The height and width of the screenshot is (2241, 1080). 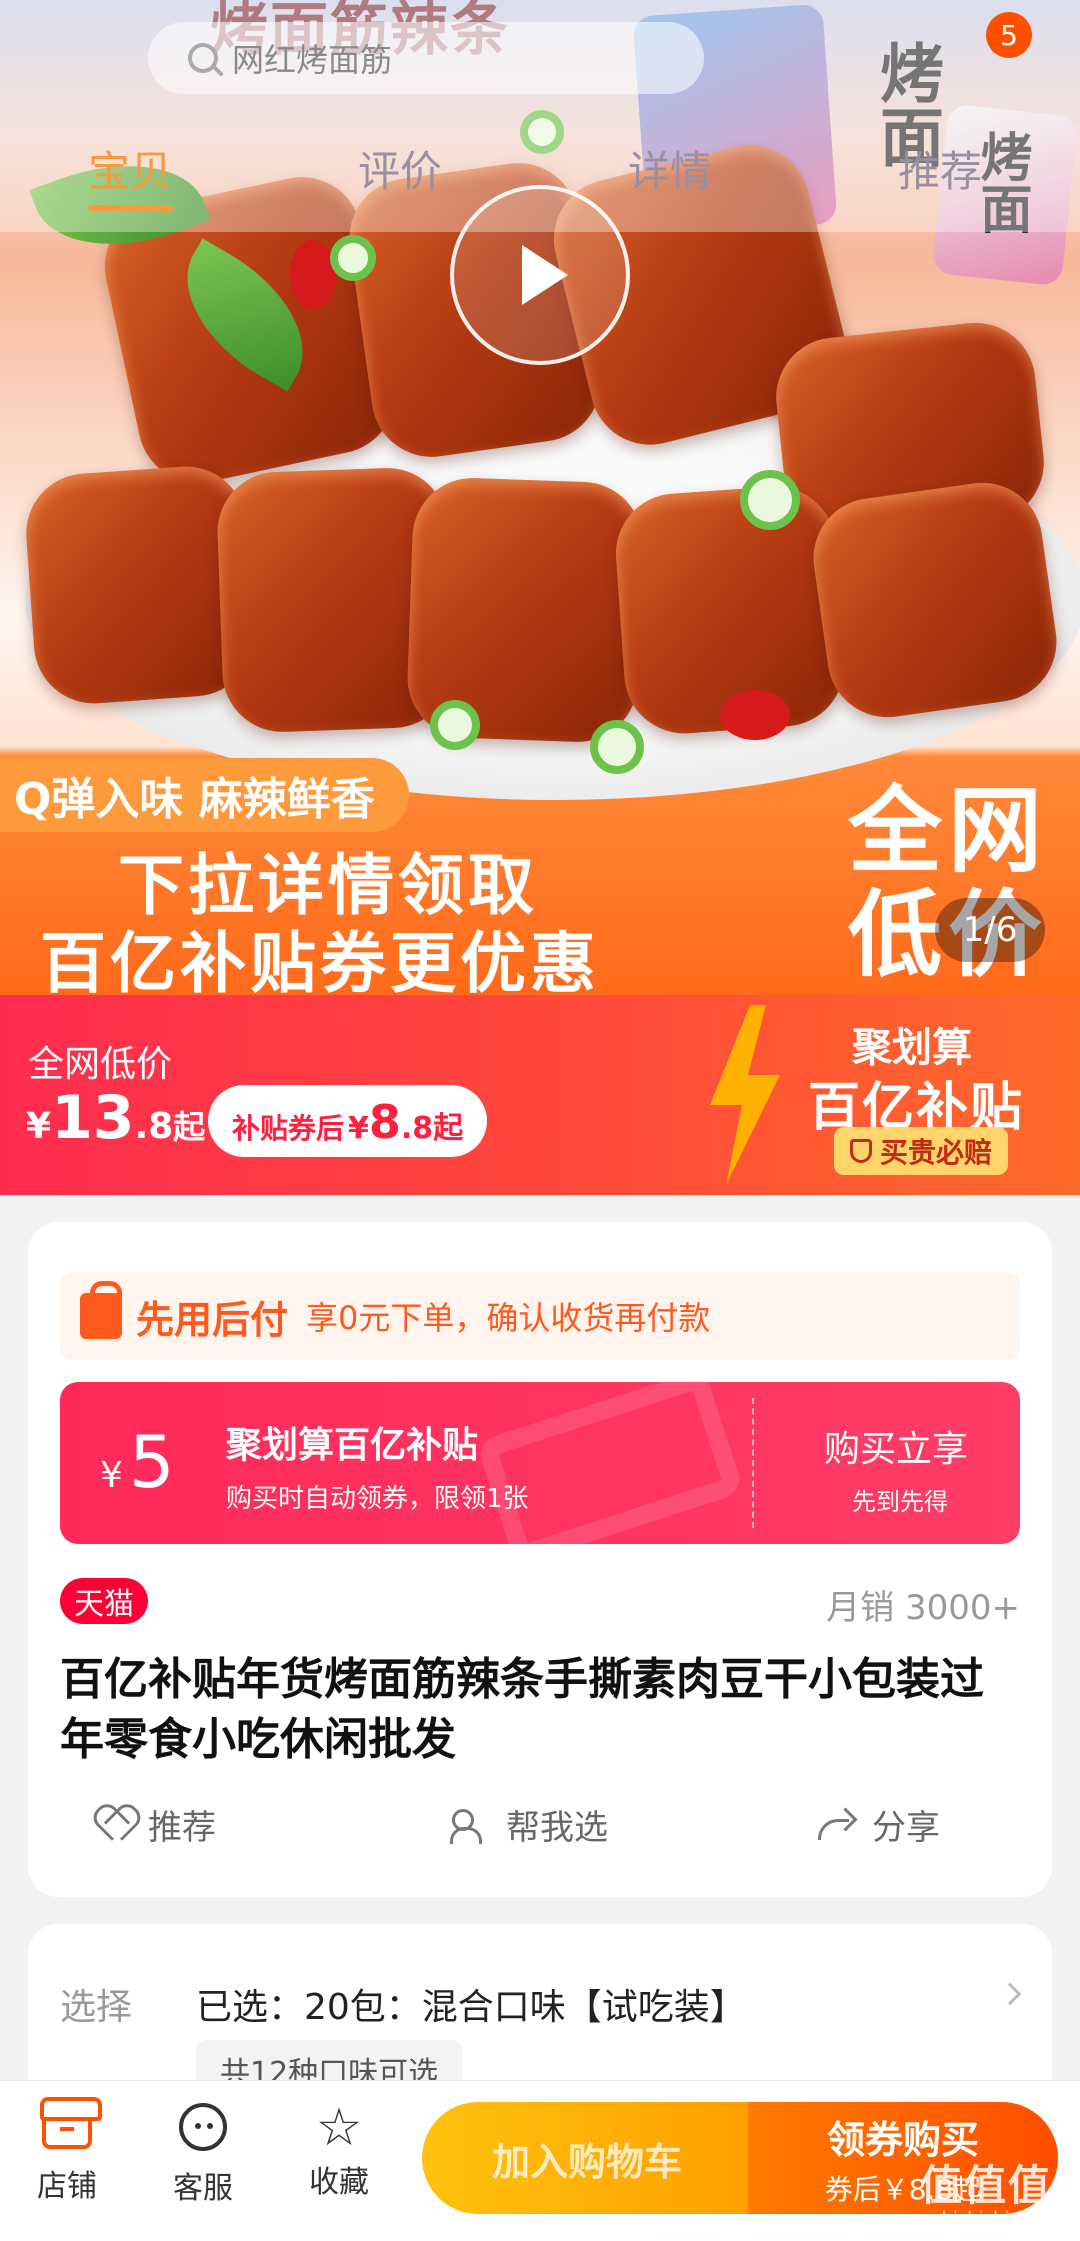 What do you see at coordinates (130, 168) in the screenshot?
I see `tab-baobei: 宝贝` at bounding box center [130, 168].